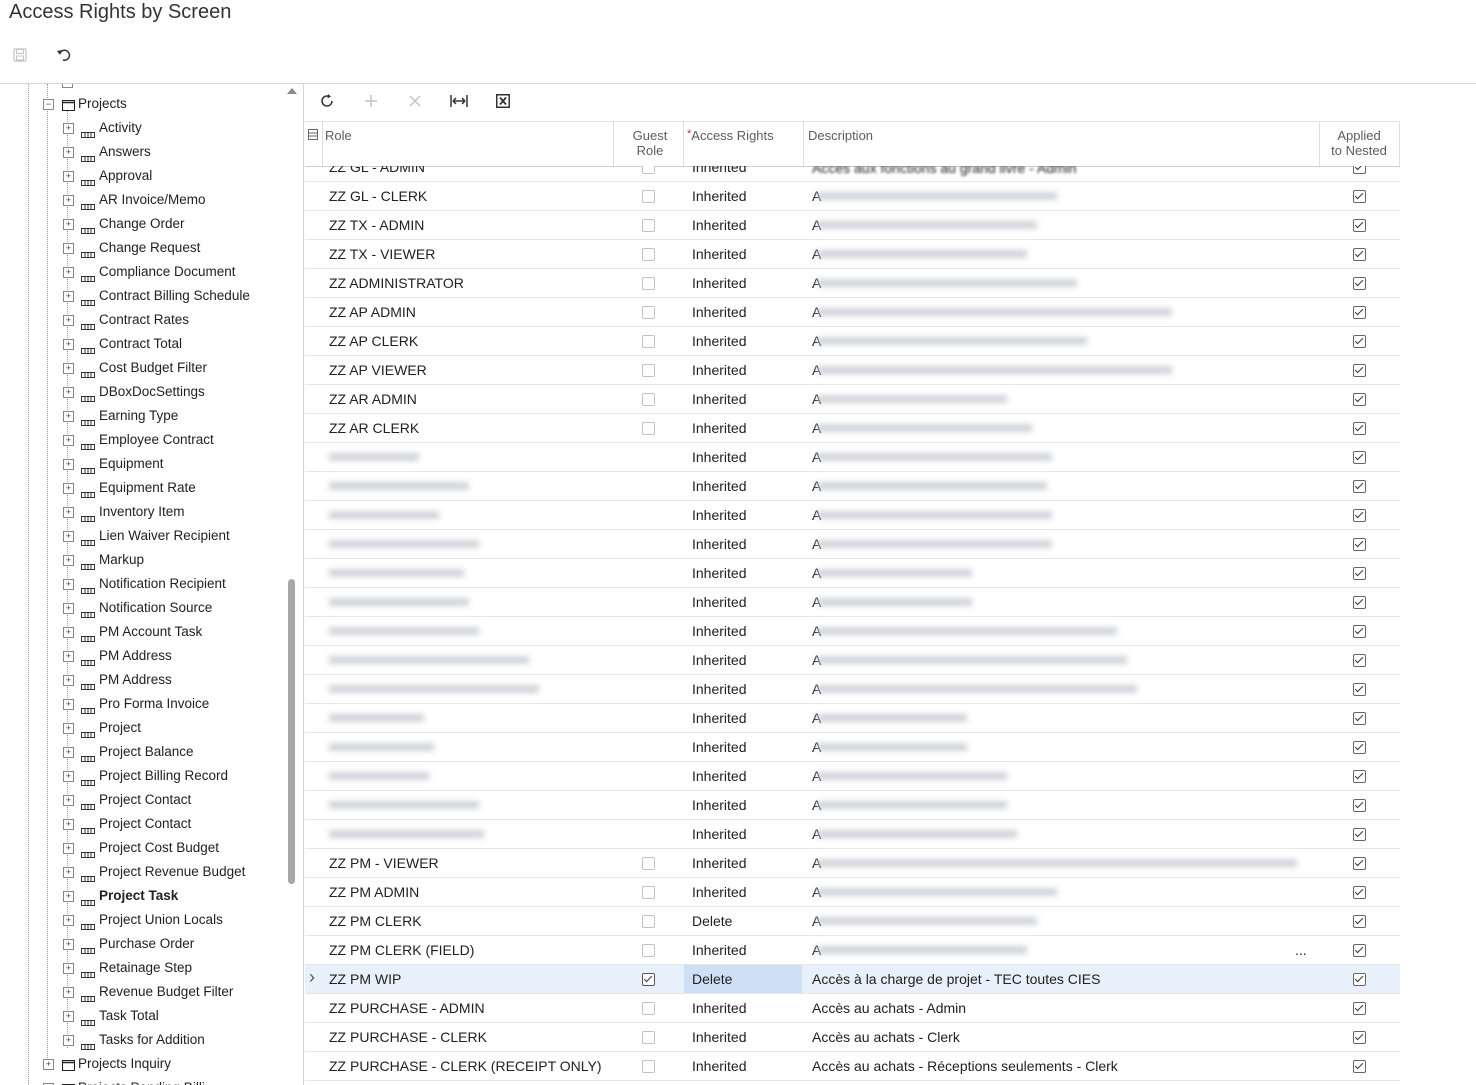  I want to click on tree-item: Revenue Budget Filter, so click(166, 992).